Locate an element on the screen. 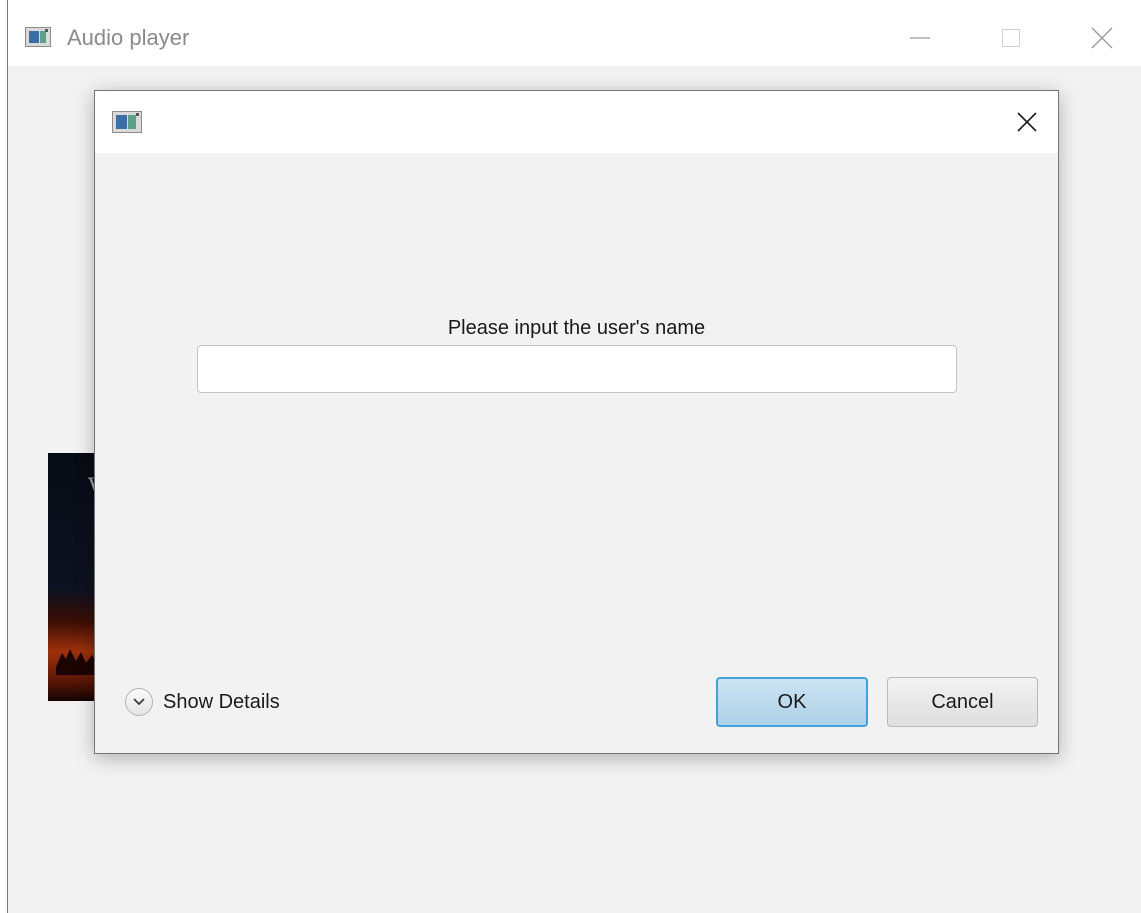  minimize-button is located at coordinates (920, 38).